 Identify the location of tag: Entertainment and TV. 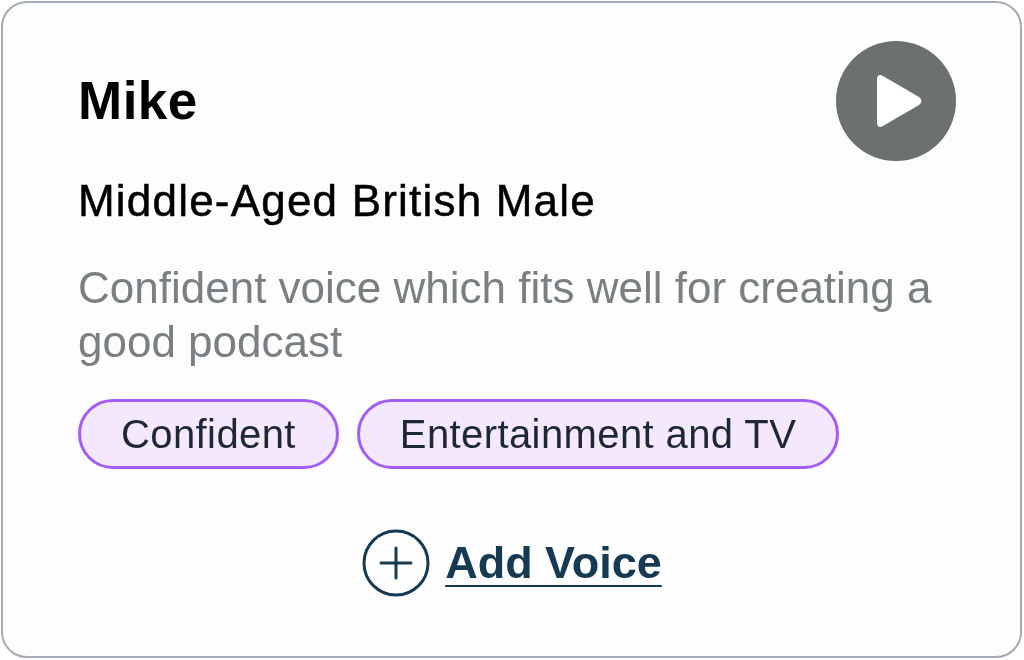
(598, 434).